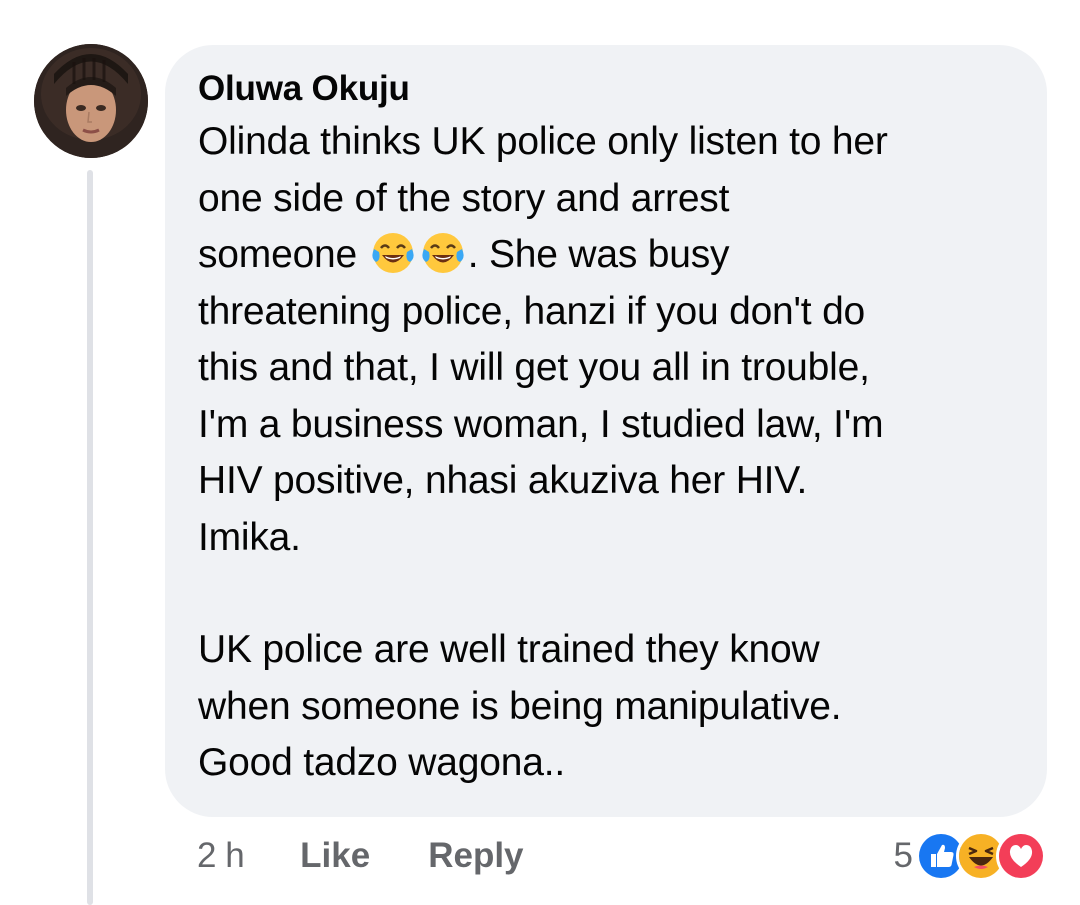 This screenshot has height=905, width=1080. I want to click on comment-author: Oluwa Okuju, so click(607, 89).